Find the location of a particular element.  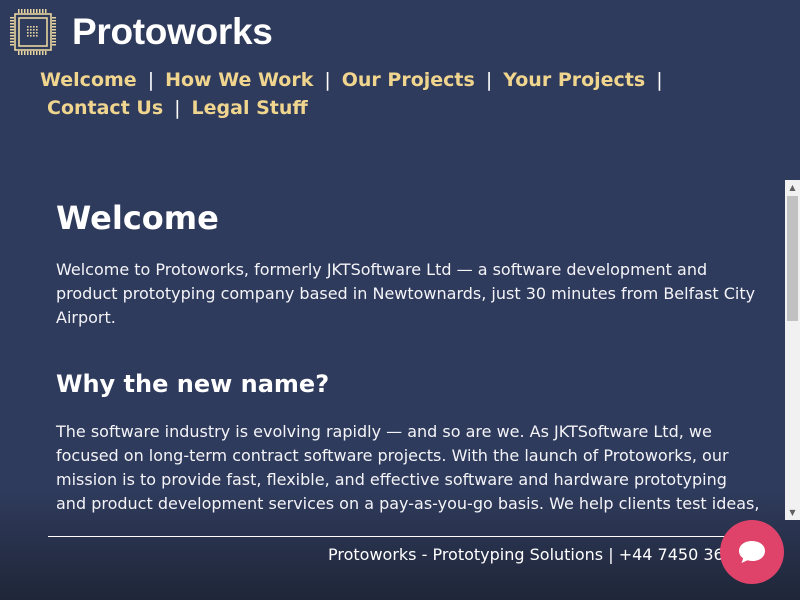

nav-link-your-projects: Your Projects is located at coordinates (574, 80).